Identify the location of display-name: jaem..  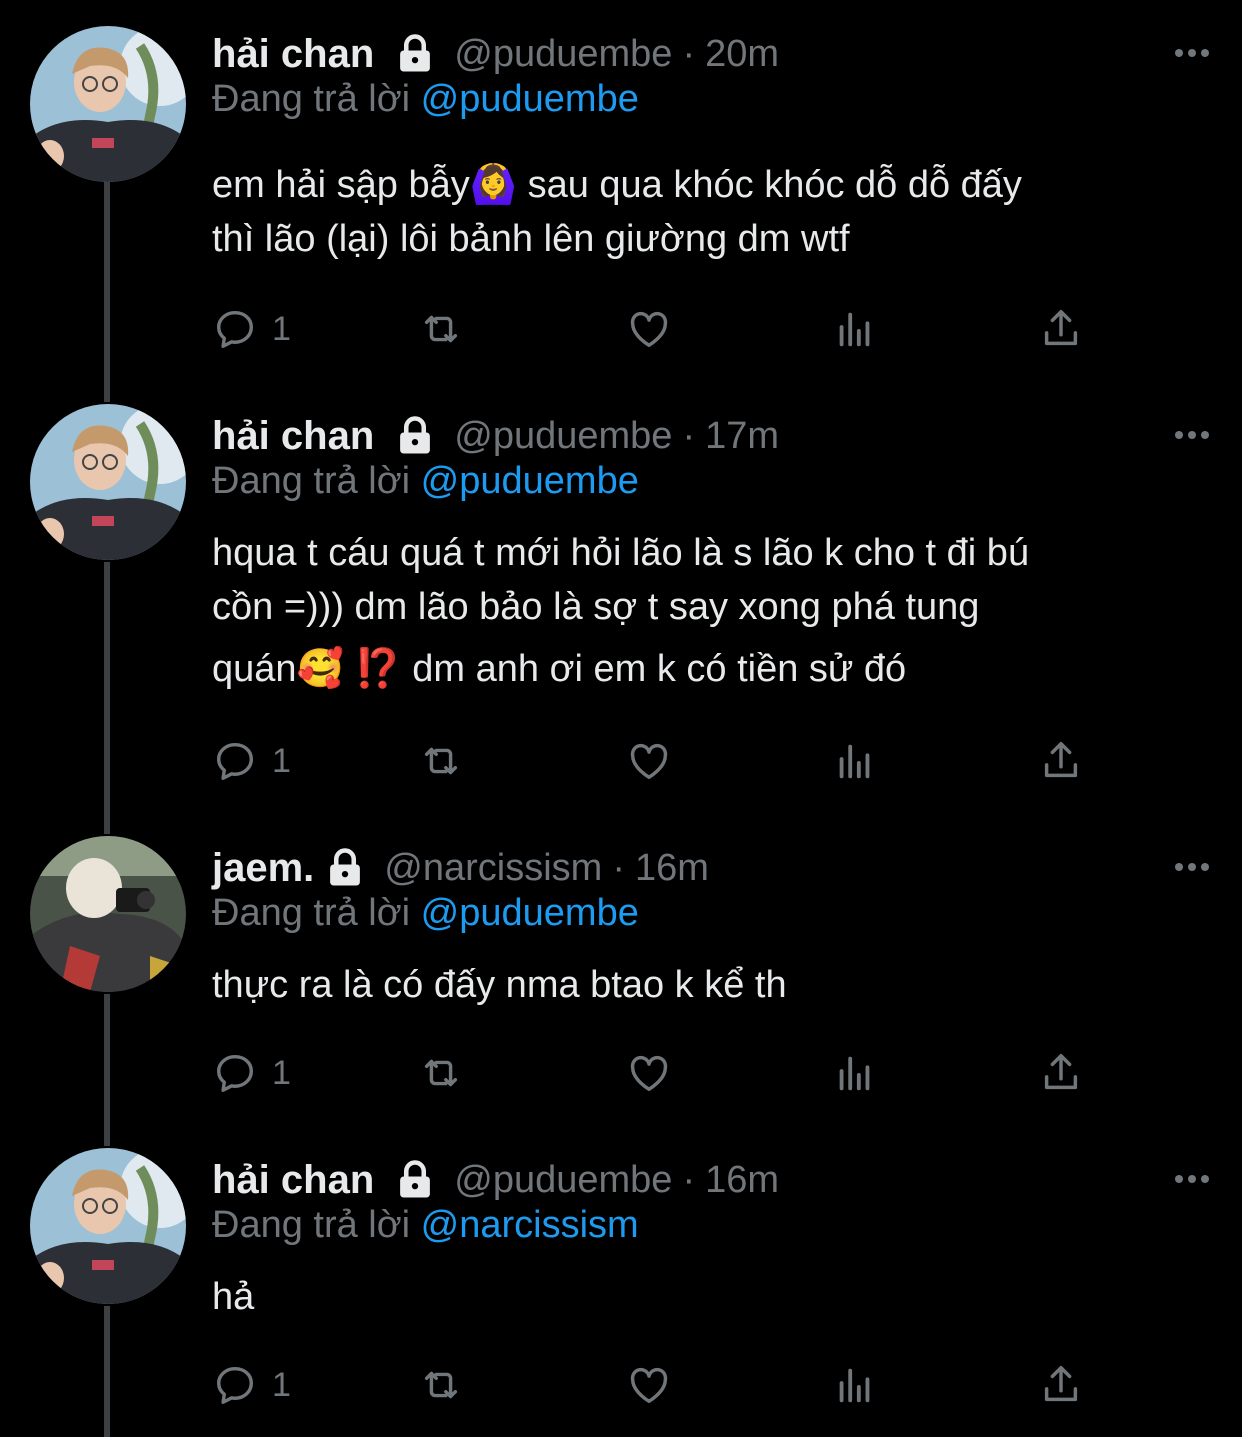
(263, 868).